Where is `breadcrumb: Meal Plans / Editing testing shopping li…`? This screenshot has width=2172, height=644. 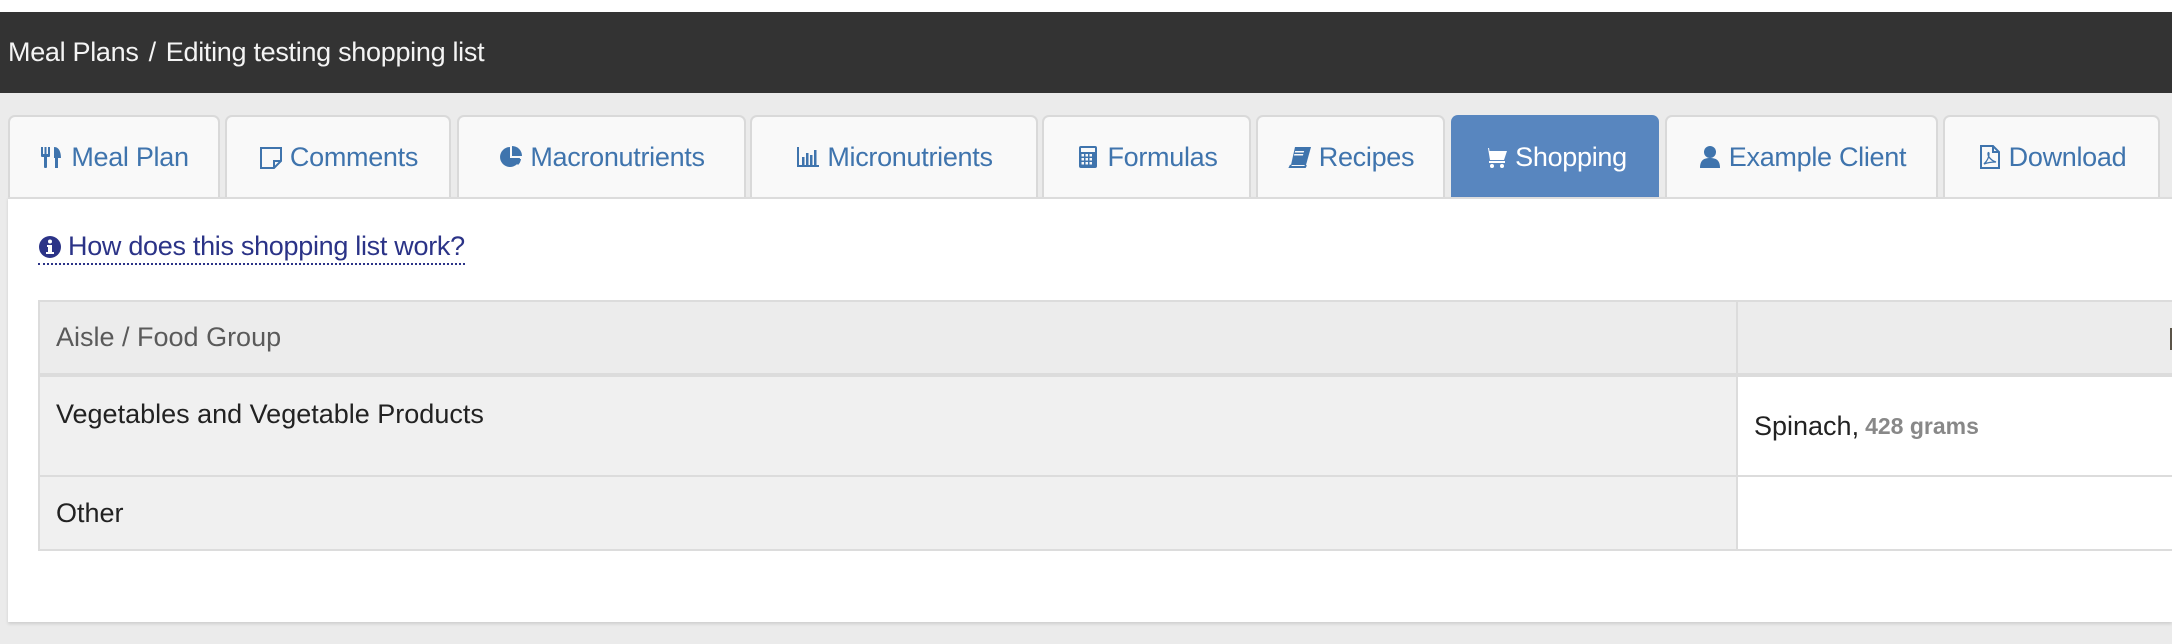
breadcrumb: Meal Plans / Editing testing shopping li… is located at coordinates (246, 52).